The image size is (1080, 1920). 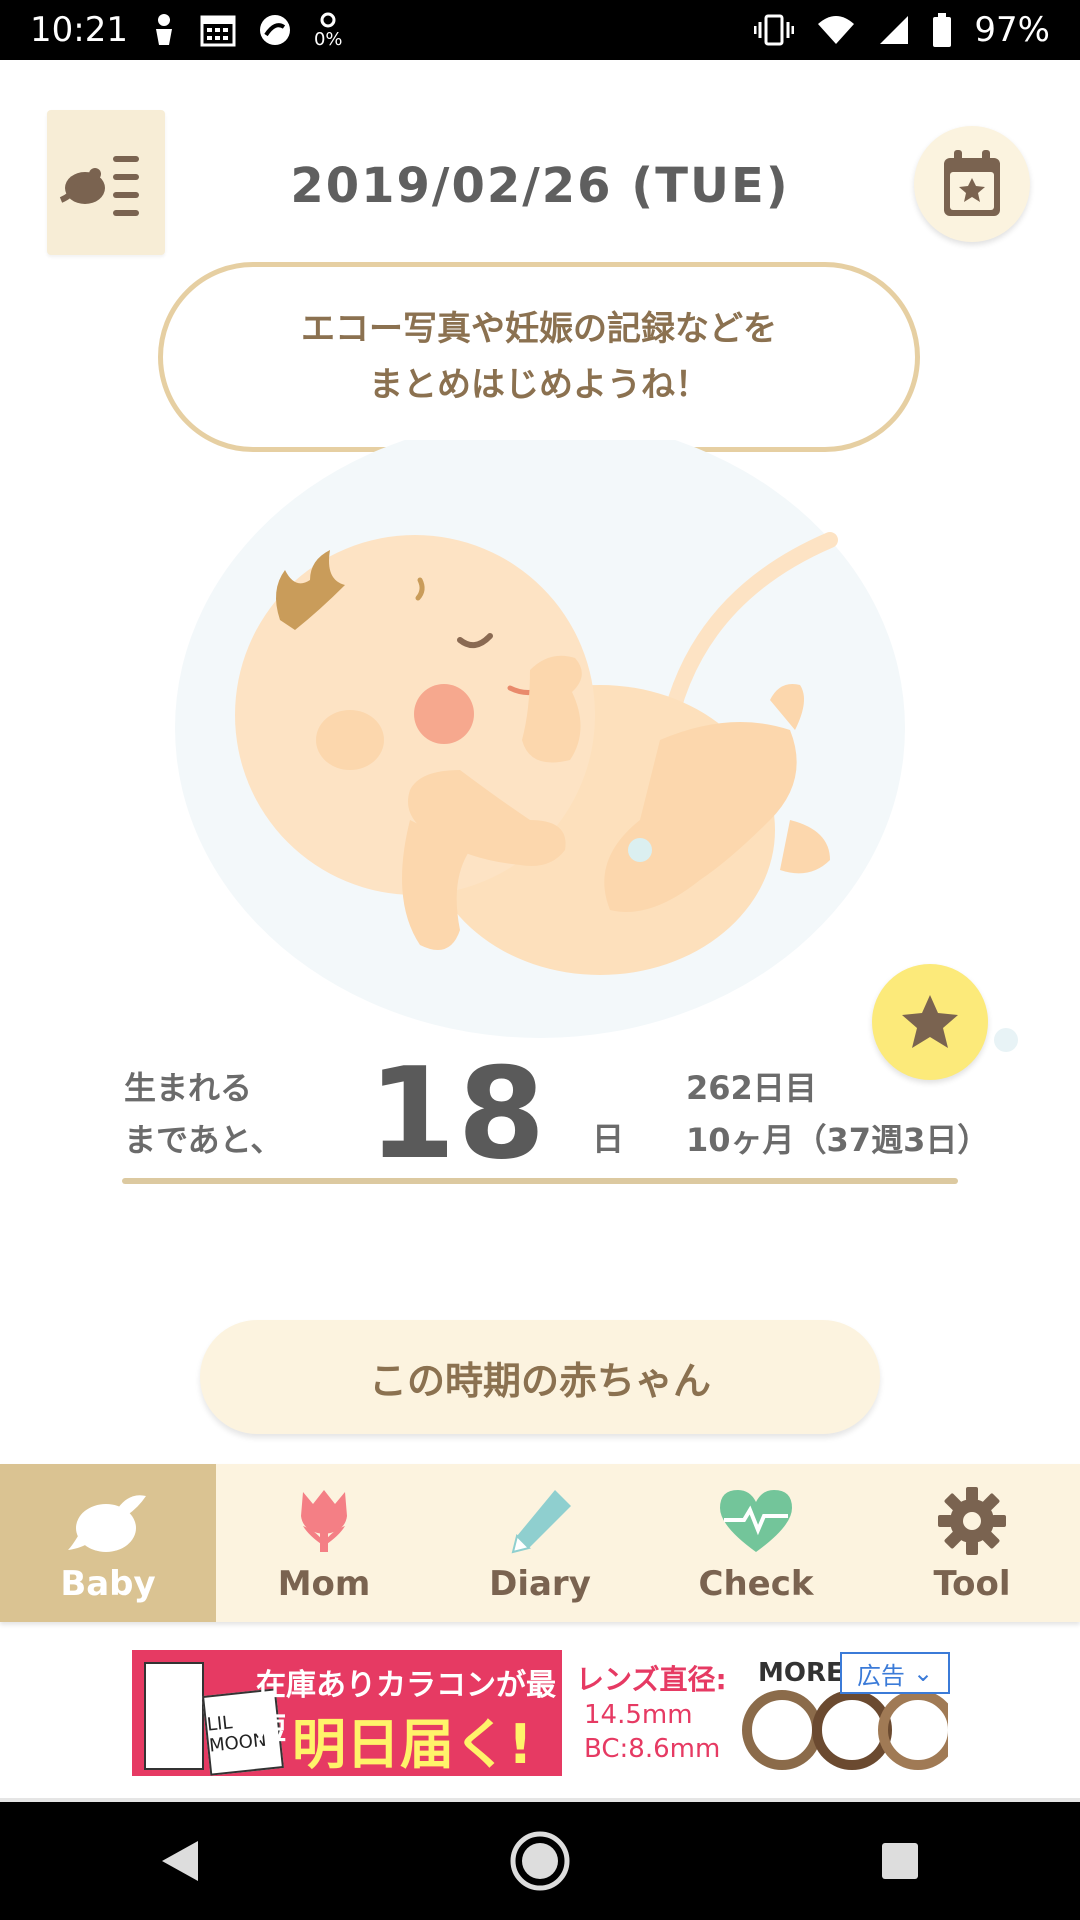 I want to click on ad-lens-title: レンズ直径:, so click(x=651, y=1679).